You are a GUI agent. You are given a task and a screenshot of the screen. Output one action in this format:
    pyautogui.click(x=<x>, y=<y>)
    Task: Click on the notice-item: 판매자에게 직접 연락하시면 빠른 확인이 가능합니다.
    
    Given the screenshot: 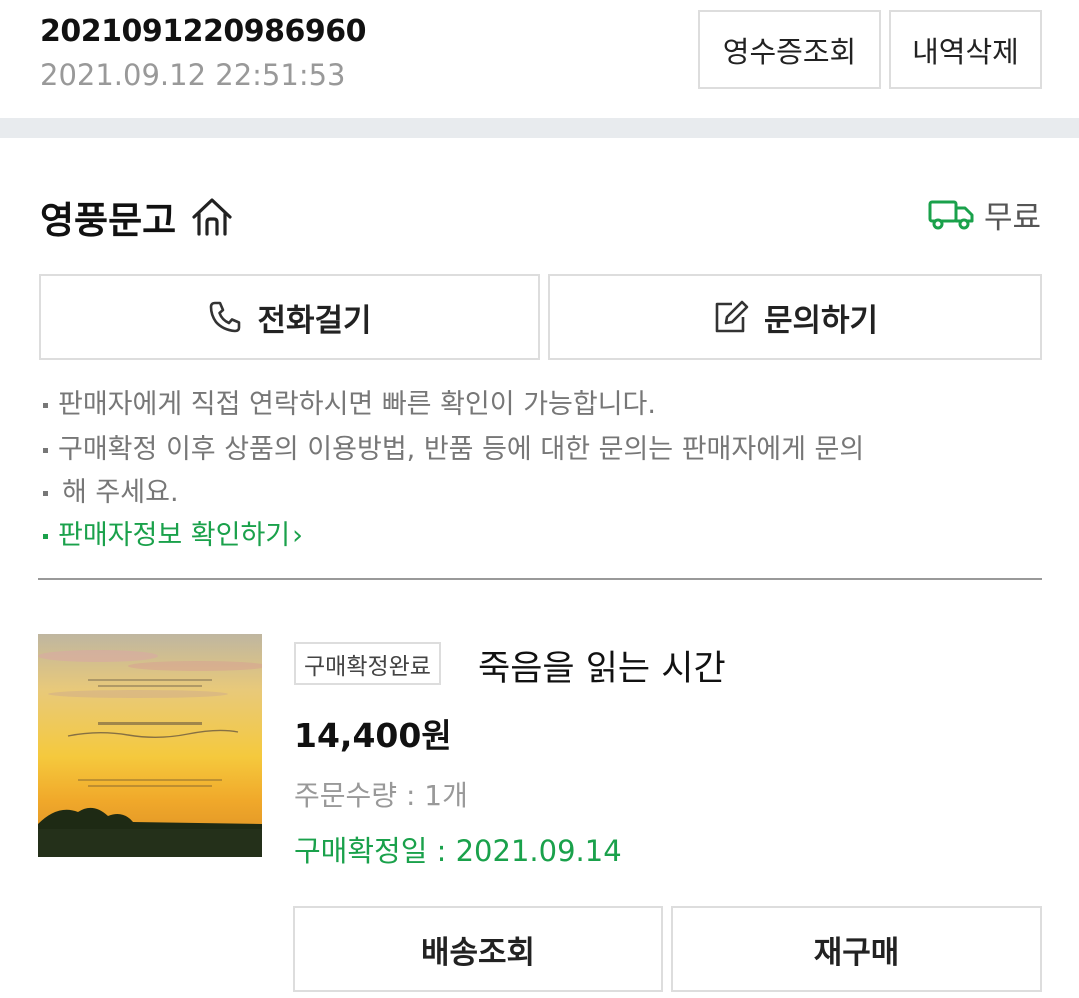 What is the action you would take?
    pyautogui.click(x=540, y=404)
    